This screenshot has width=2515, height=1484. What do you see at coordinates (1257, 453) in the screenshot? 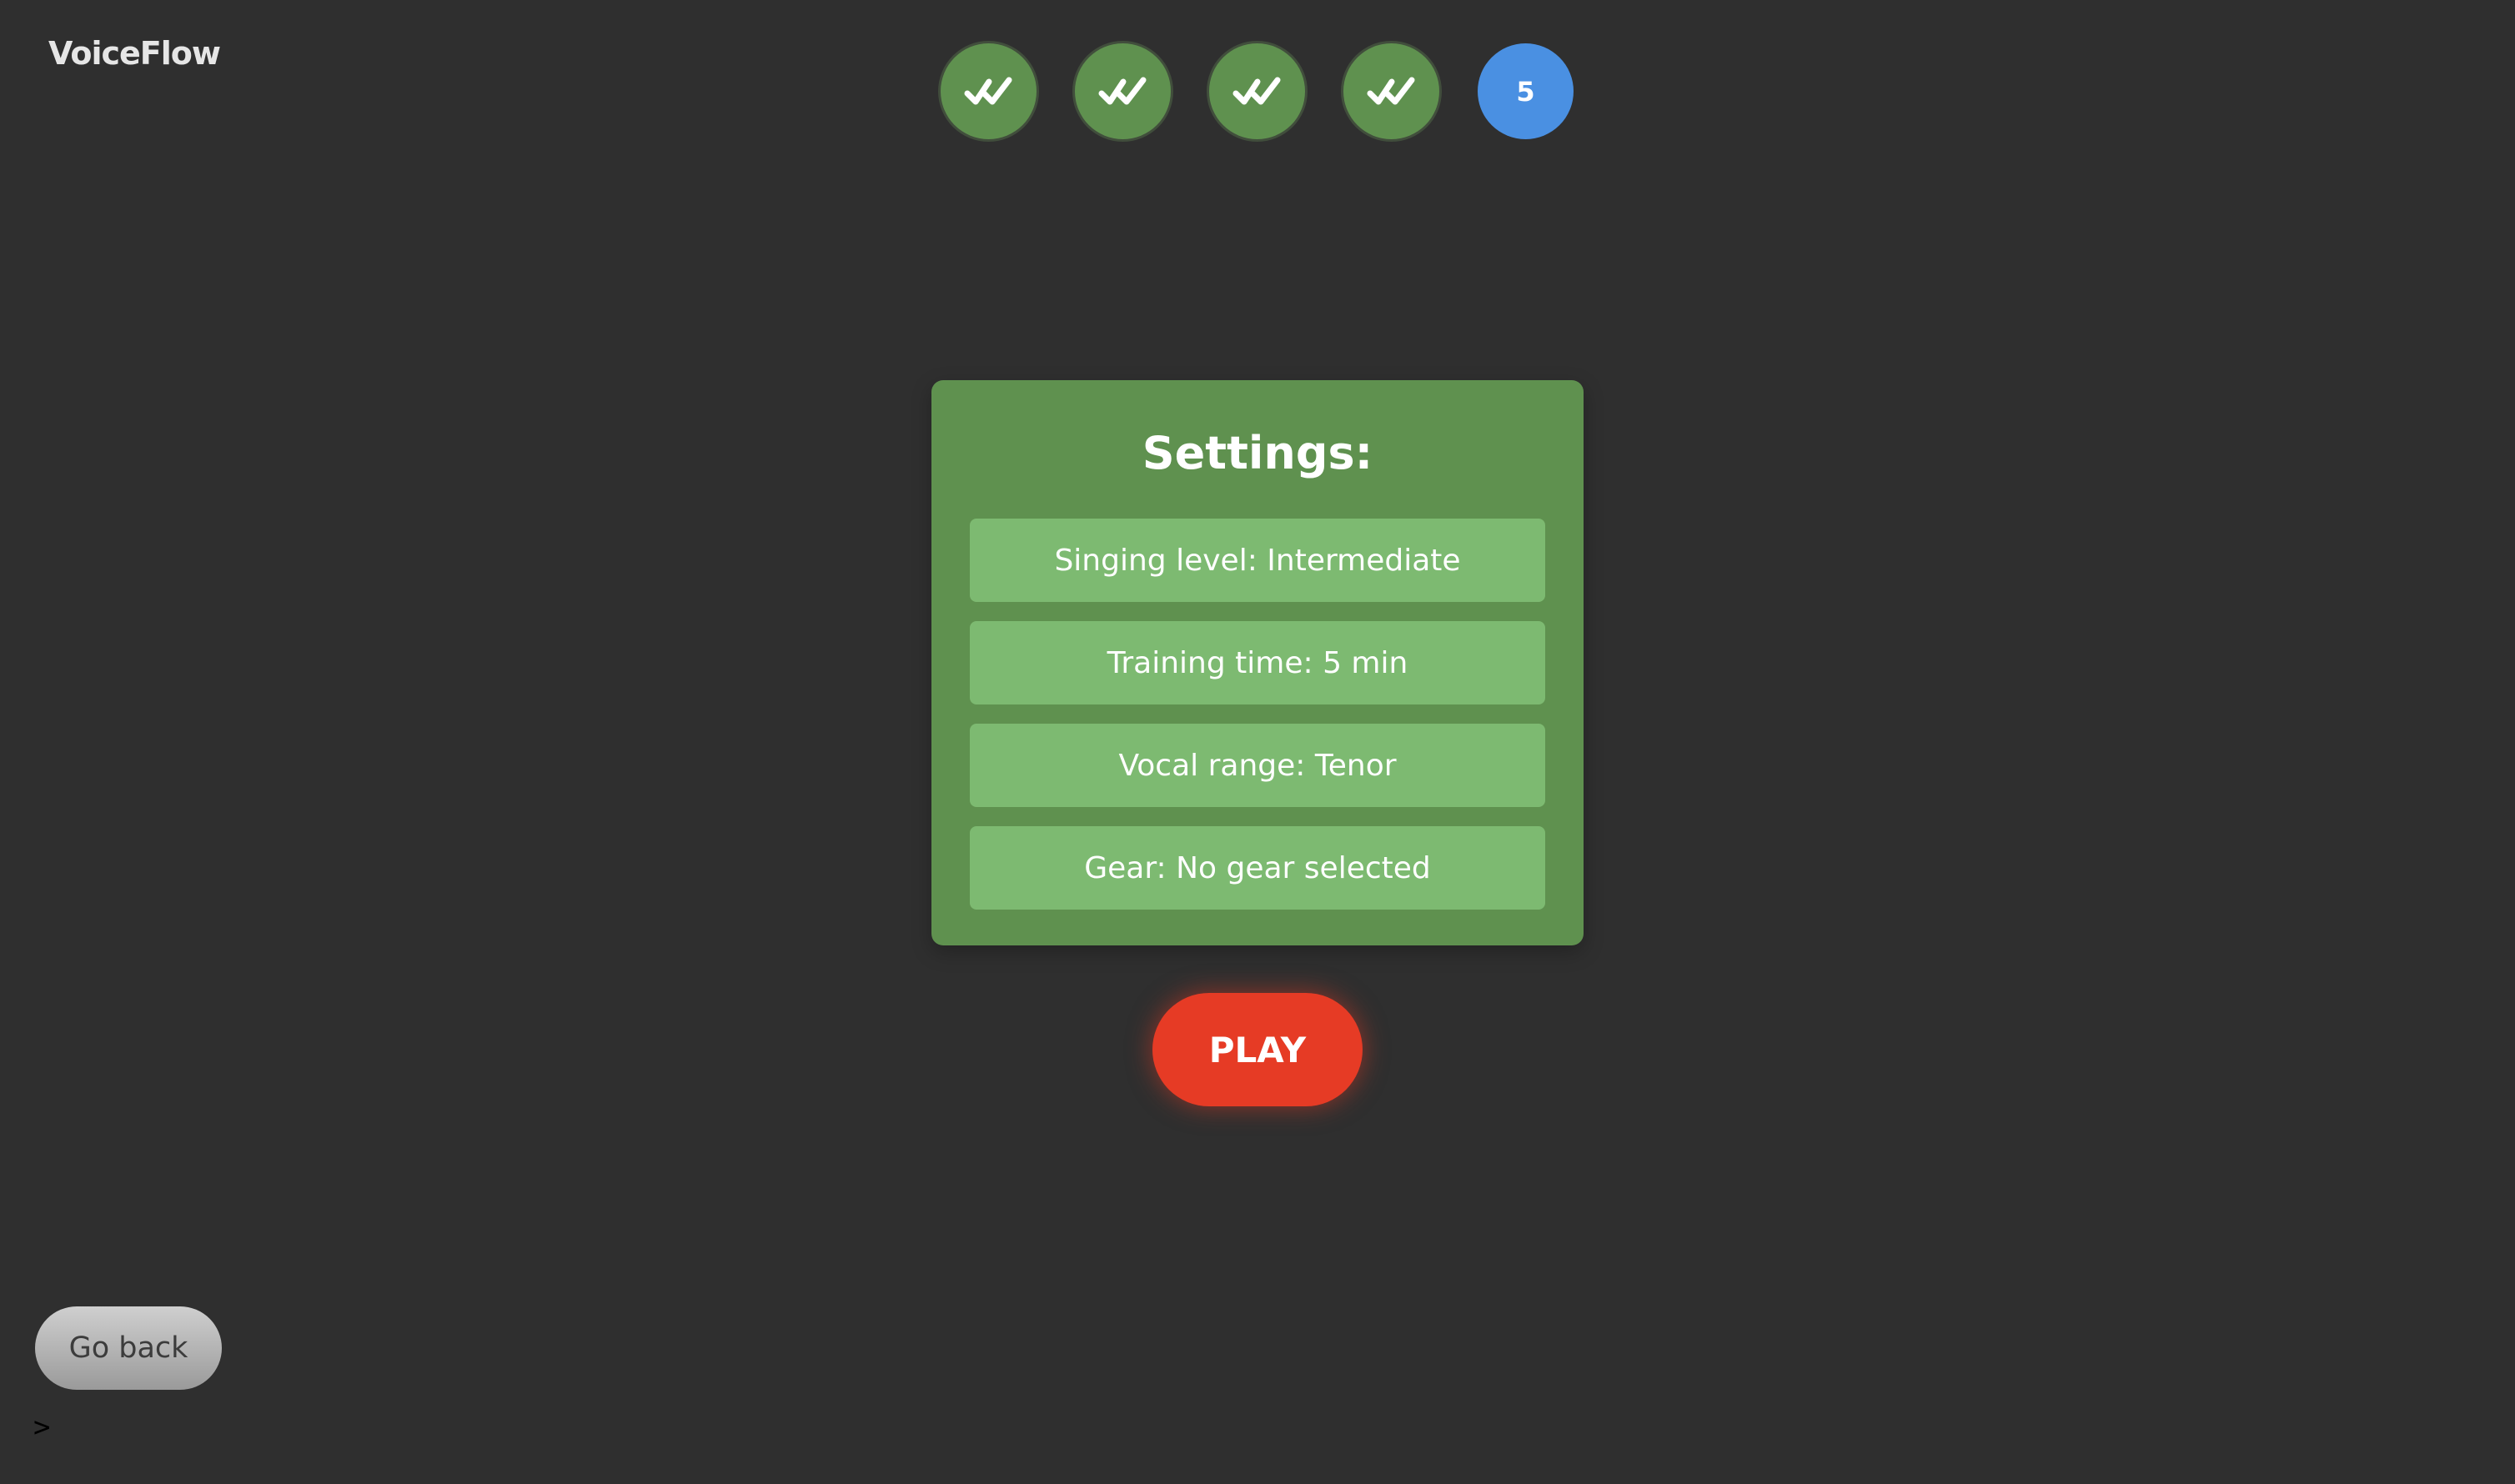
I see `settings-title: Settings:` at bounding box center [1257, 453].